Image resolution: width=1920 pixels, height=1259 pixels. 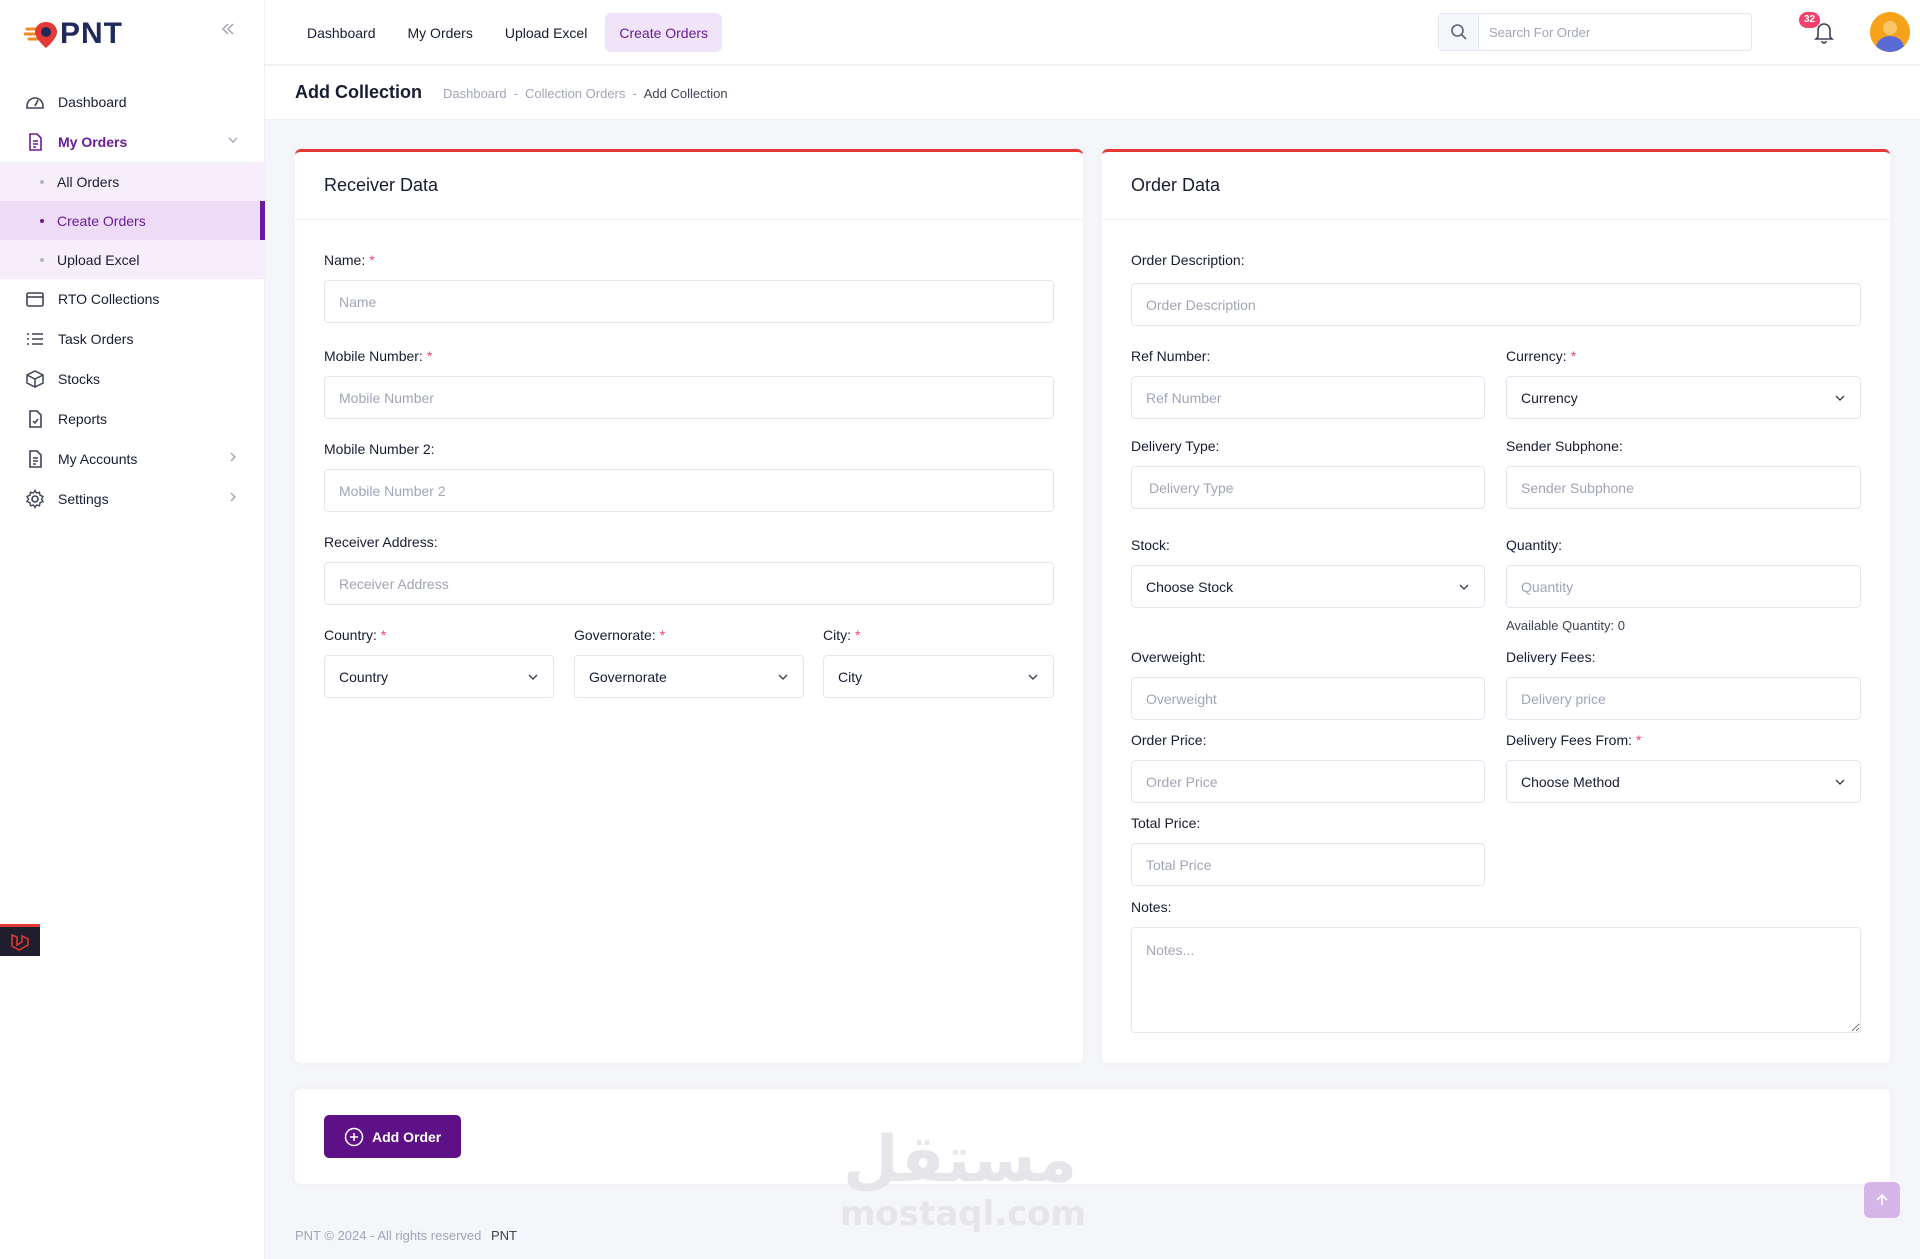 What do you see at coordinates (628, 676) in the screenshot?
I see `governorate-select-value: Governorate` at bounding box center [628, 676].